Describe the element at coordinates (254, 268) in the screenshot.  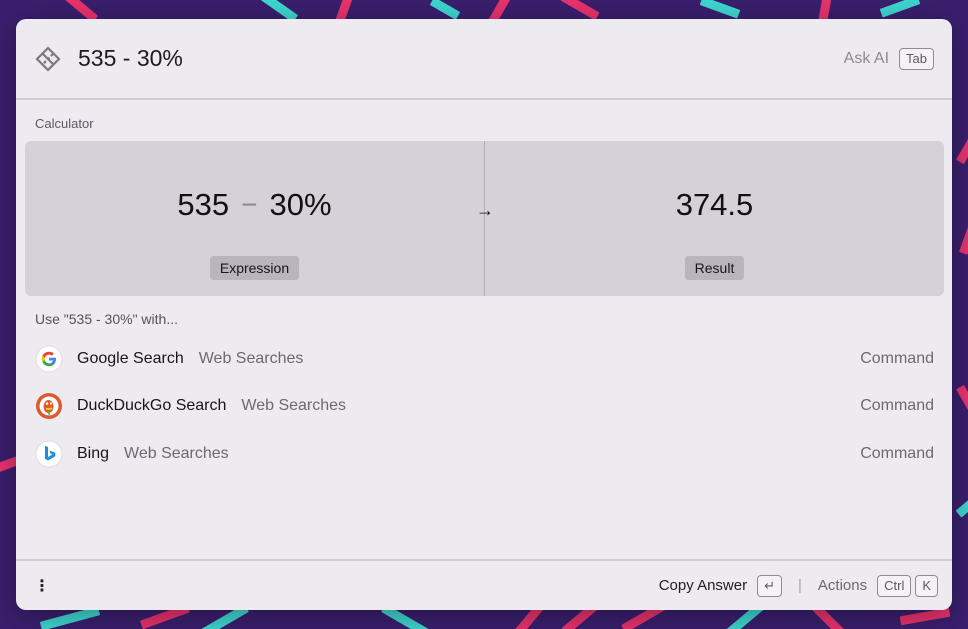
I see `expression-tag: Expression` at that location.